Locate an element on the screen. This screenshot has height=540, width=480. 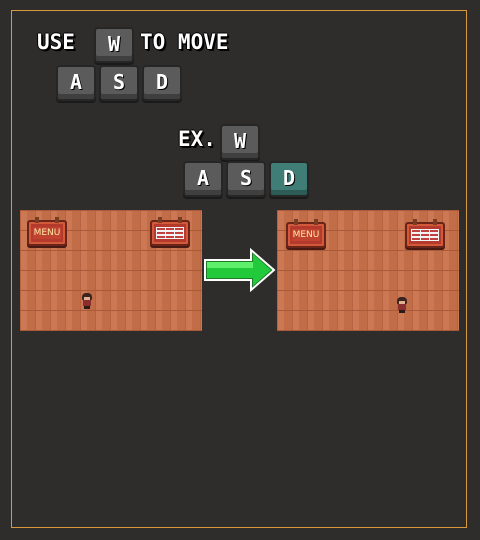
example-w-key: W is located at coordinates (240, 142).